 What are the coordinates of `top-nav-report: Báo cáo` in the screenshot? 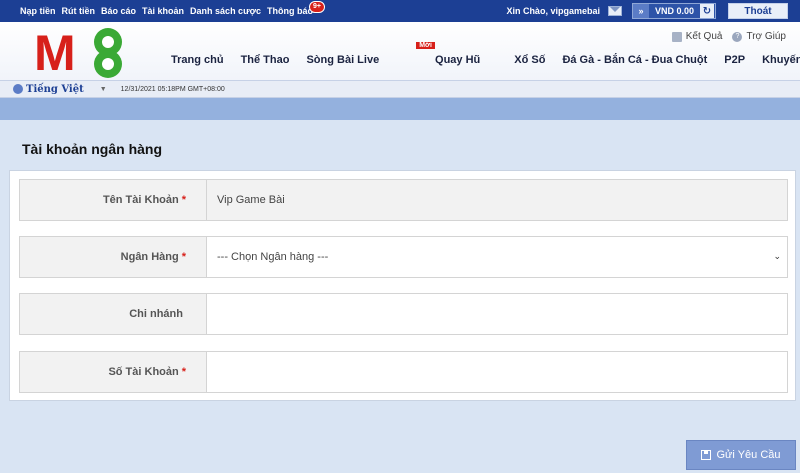 It's located at (118, 11).